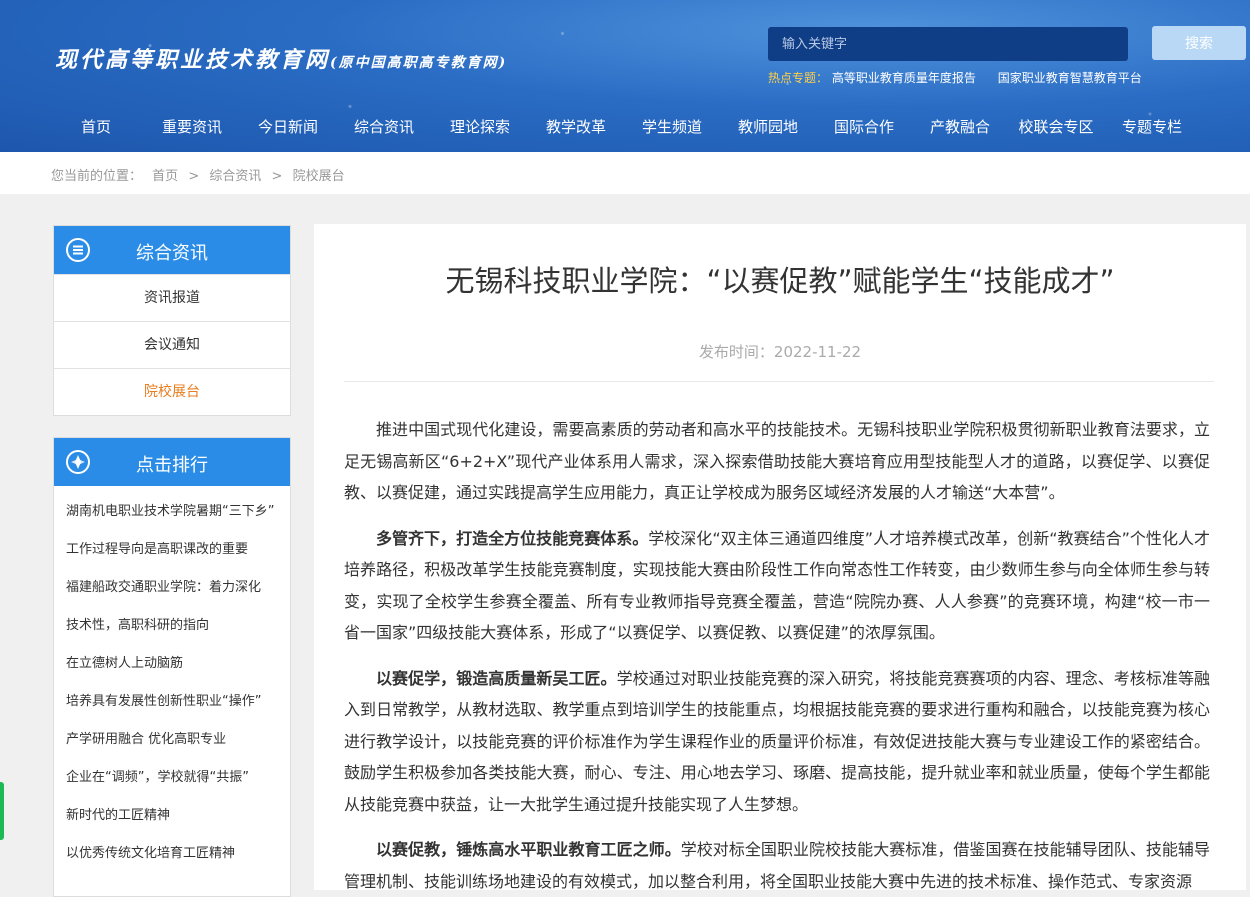 The image size is (1250, 897). I want to click on nav-item-teachers: 教师园地, so click(768, 126).